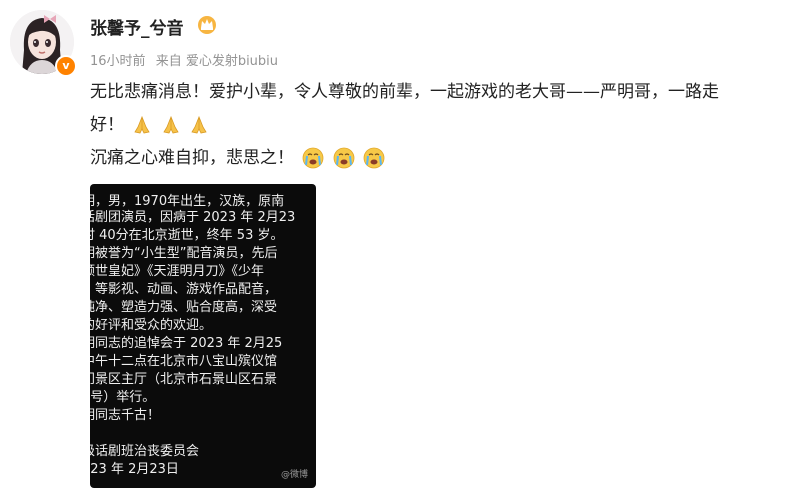 Image resolution: width=800 pixels, height=496 pixels. What do you see at coordinates (192, 158) in the screenshot?
I see `post-line-3-text: 沉痛之心难自抑，悲思之！` at bounding box center [192, 158].